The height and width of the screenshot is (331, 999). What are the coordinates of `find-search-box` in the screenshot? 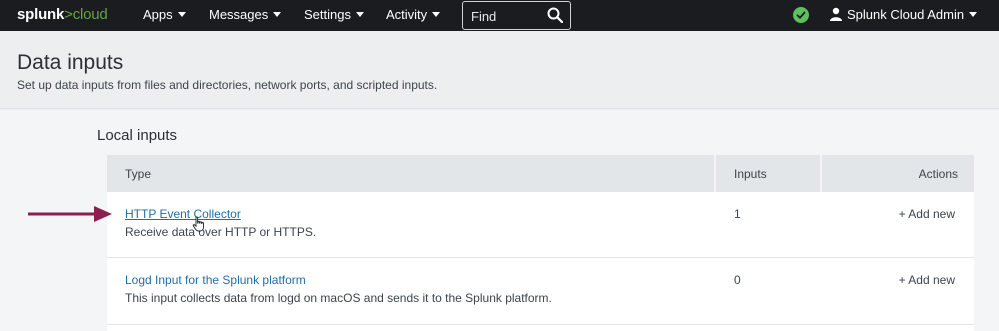 It's located at (516, 15).